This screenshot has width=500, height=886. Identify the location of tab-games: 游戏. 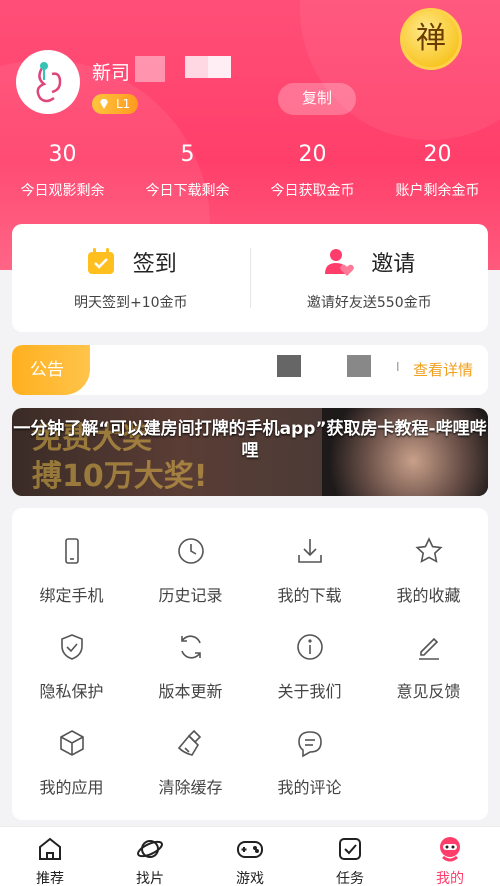
(250, 856).